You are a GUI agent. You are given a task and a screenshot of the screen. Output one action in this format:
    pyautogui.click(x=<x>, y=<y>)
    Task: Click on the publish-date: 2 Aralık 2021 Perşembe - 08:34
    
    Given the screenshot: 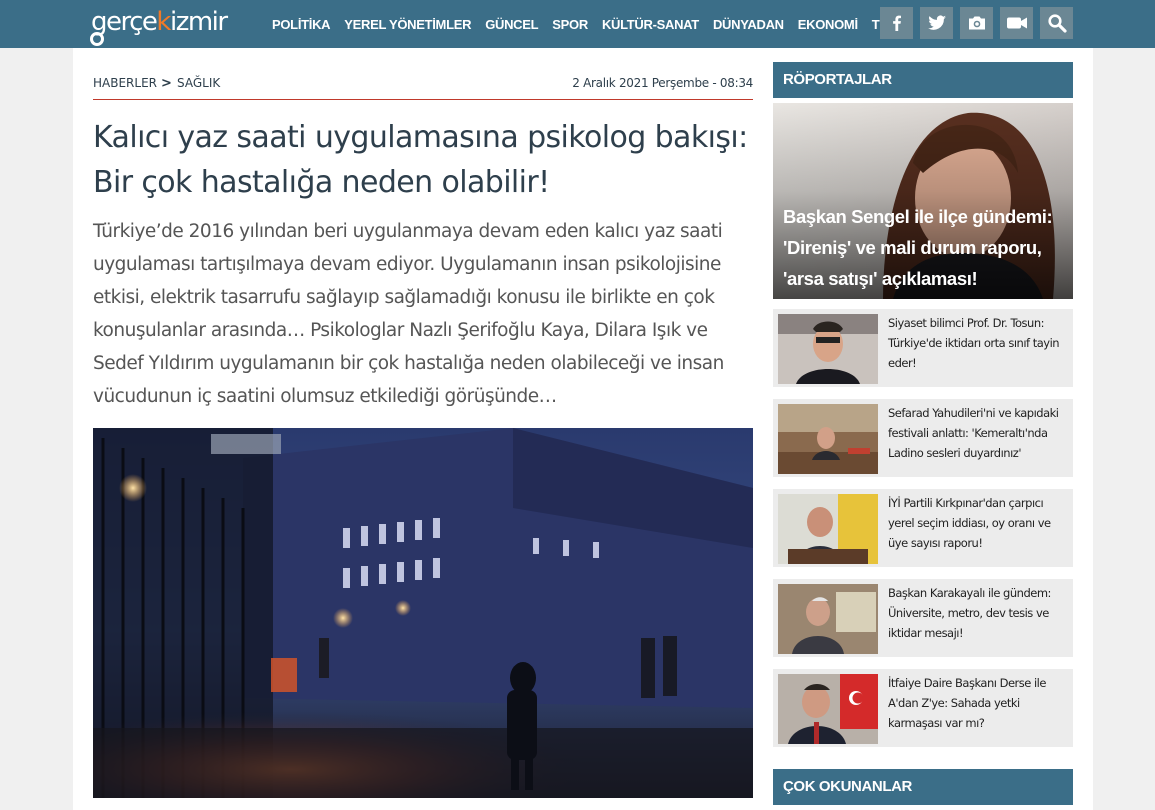 What is the action you would take?
    pyautogui.click(x=662, y=83)
    